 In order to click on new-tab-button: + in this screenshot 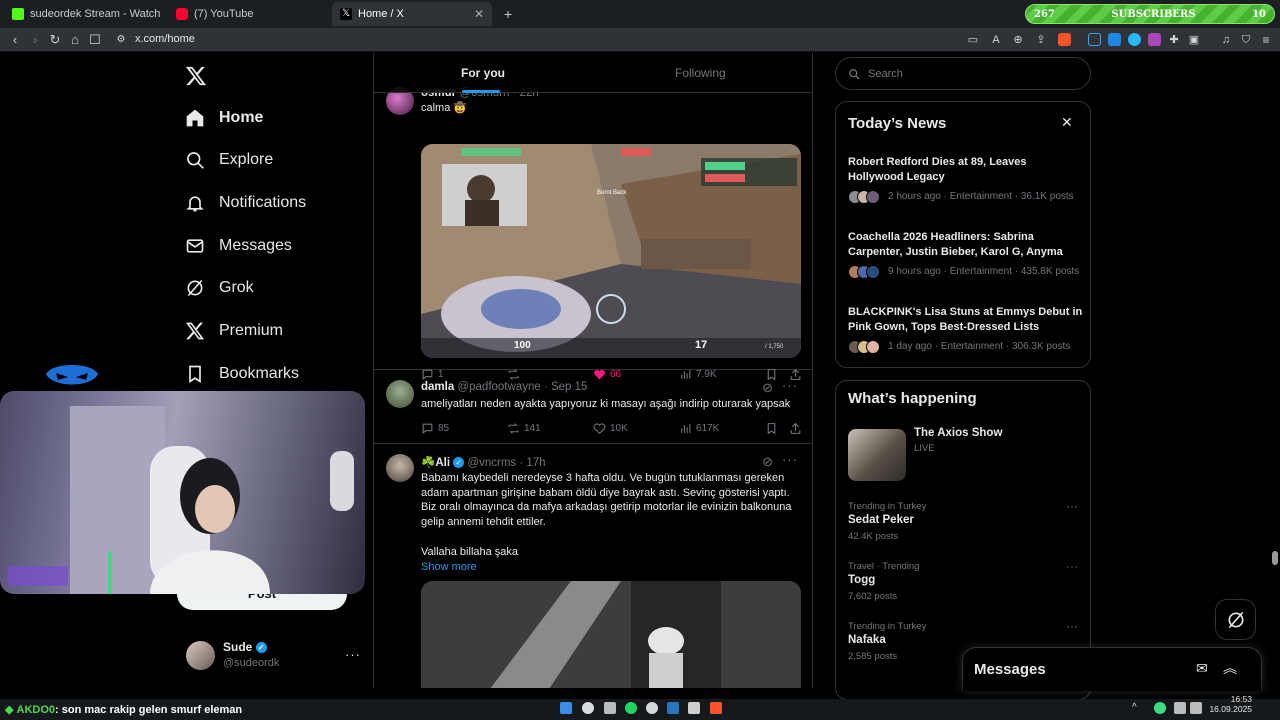, I will do `click(506, 14)`.